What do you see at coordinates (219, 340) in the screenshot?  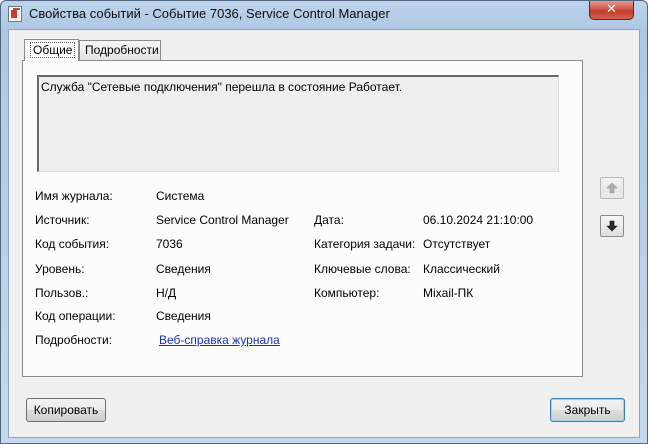 I see `event-log-online-help-link: Веб-справка журнала` at bounding box center [219, 340].